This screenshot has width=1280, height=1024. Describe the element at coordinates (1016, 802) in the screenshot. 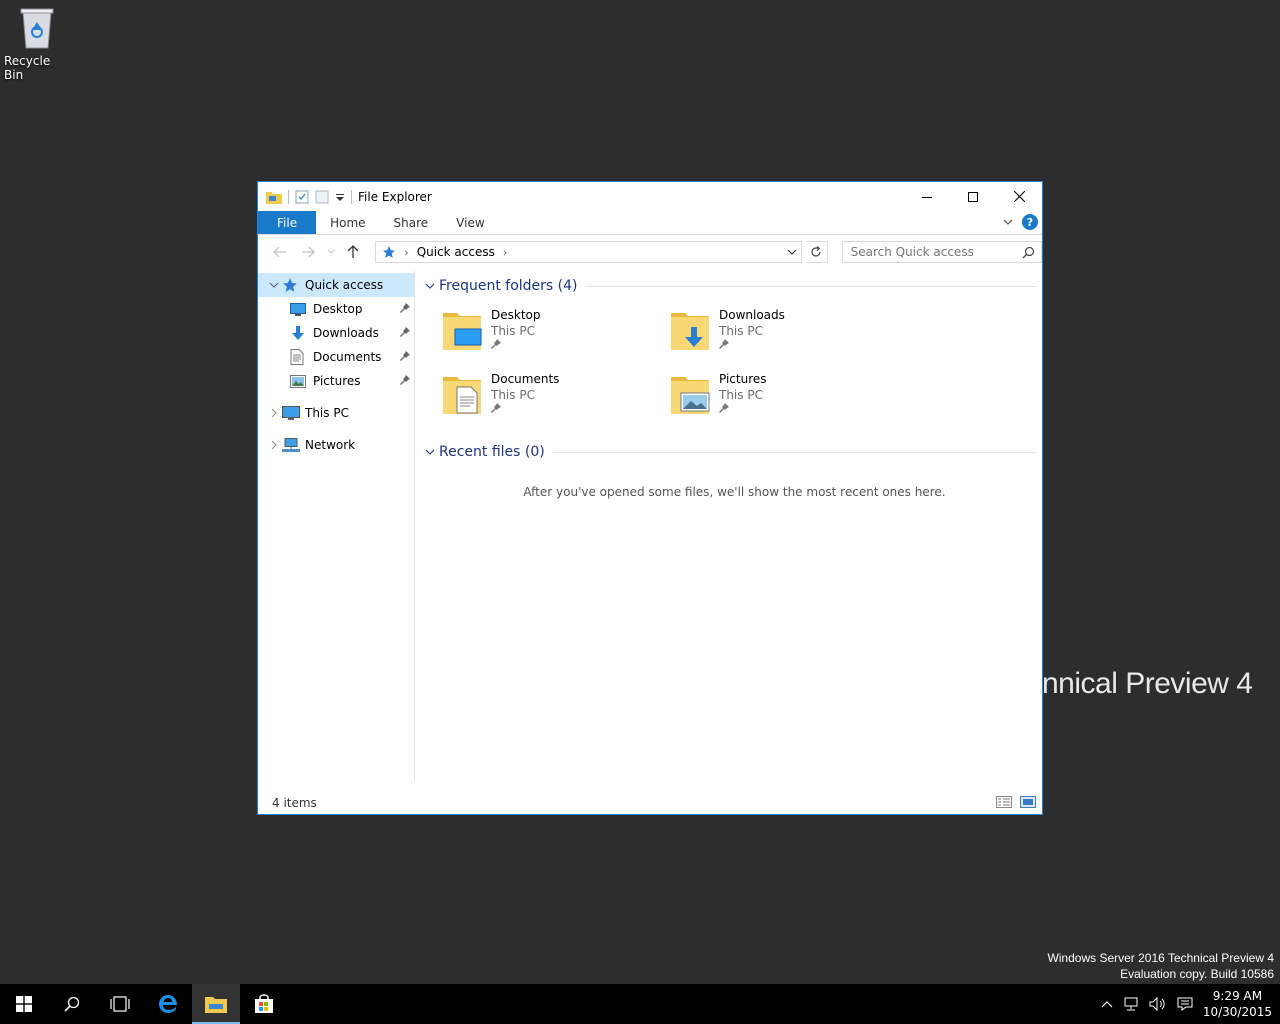

I see `view-toggles` at that location.